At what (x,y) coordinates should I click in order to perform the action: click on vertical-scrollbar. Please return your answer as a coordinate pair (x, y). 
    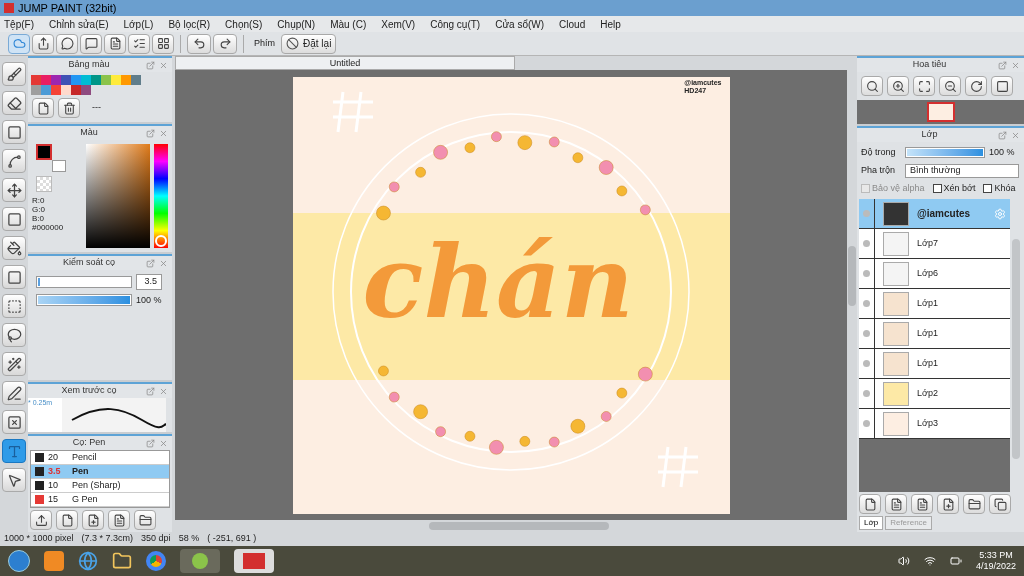
    Looking at the image, I should click on (852, 276).